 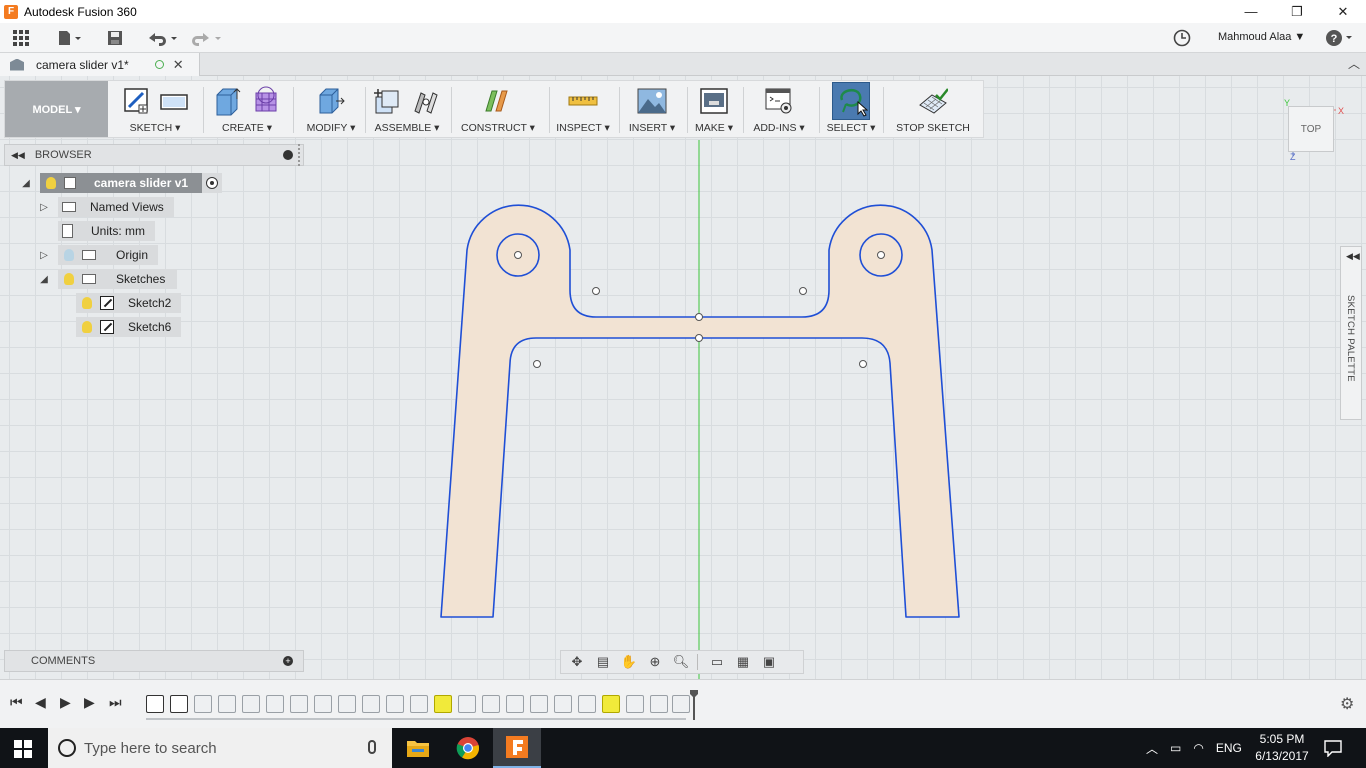 I want to click on browser-minimize-icon, so click(x=288, y=155).